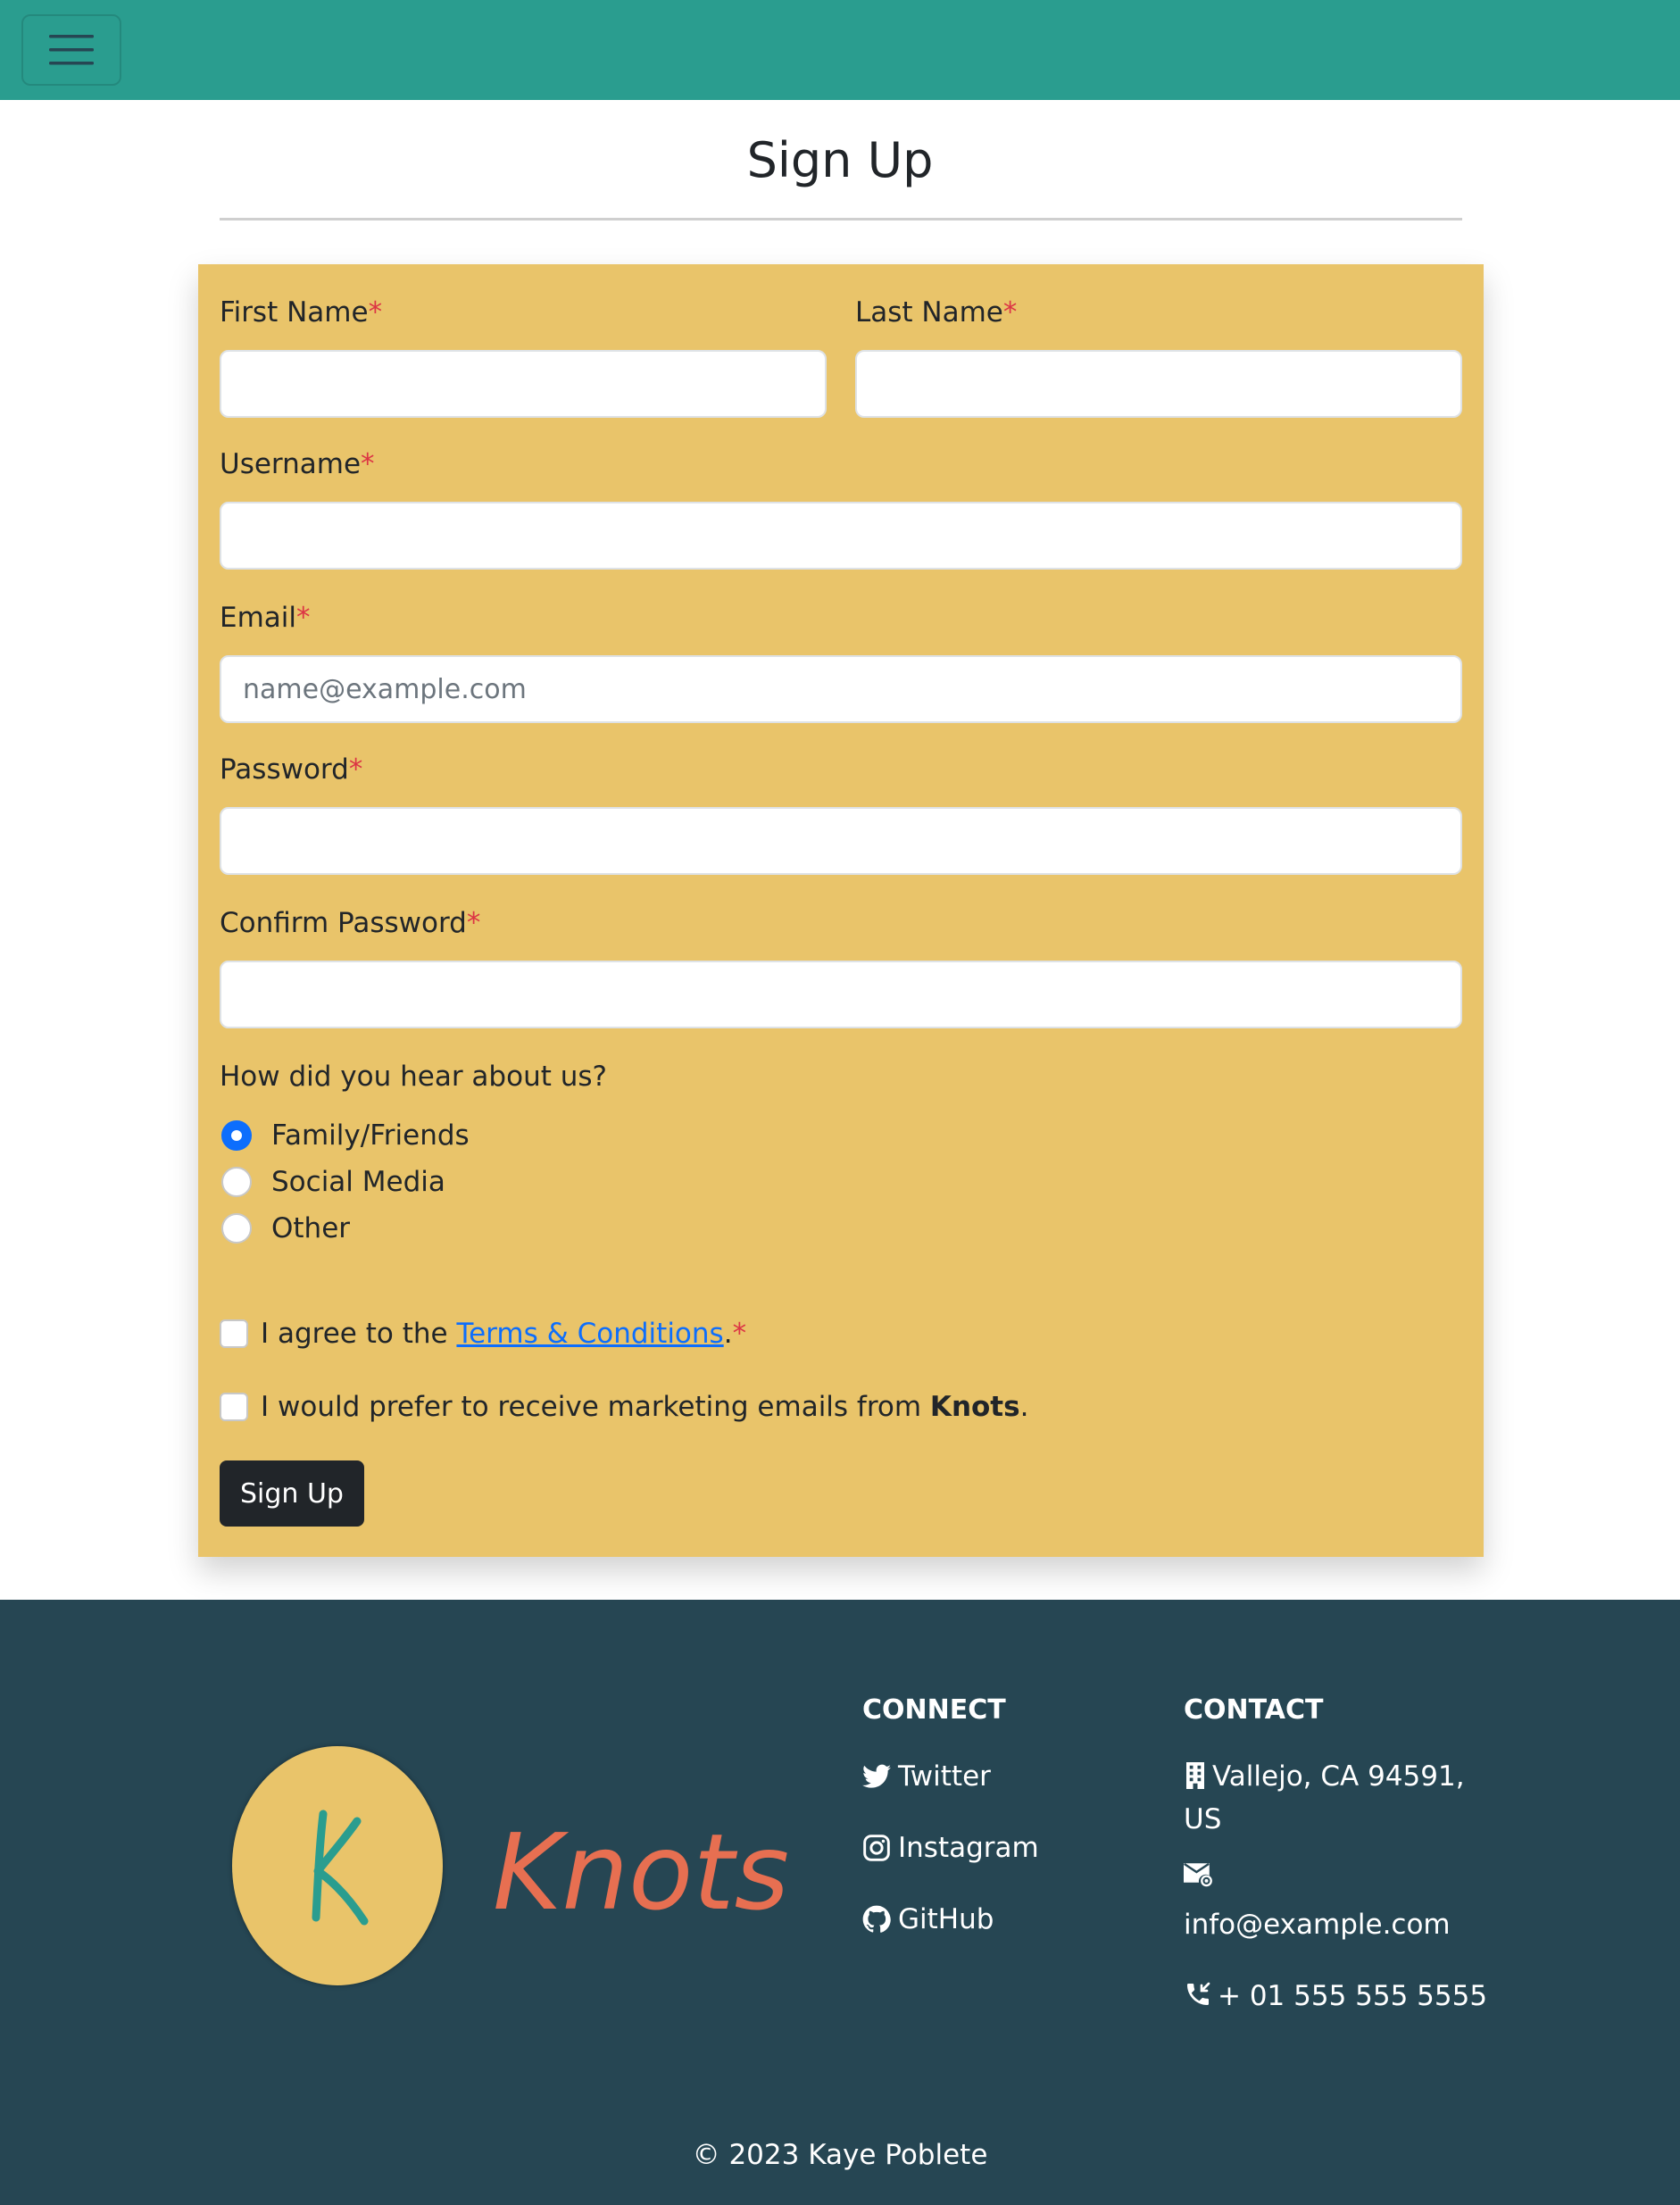 The image size is (1680, 2205). What do you see at coordinates (1338, 1776) in the screenshot?
I see `address-line-1: Vallejo, CA 94591,` at bounding box center [1338, 1776].